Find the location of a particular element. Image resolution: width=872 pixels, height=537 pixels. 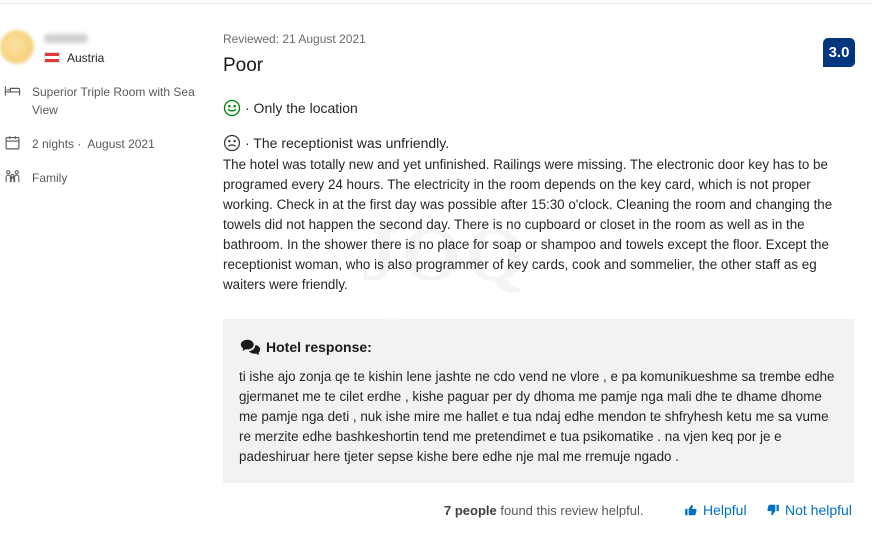

helpful-count-suffix: found this review helpful. is located at coordinates (572, 510).